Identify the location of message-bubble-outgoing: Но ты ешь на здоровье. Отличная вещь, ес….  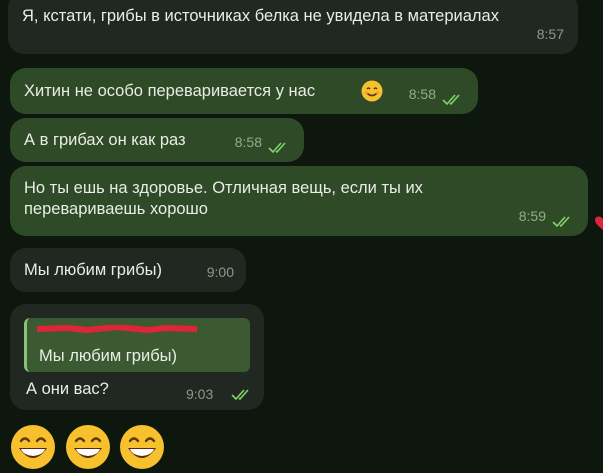
(299, 201).